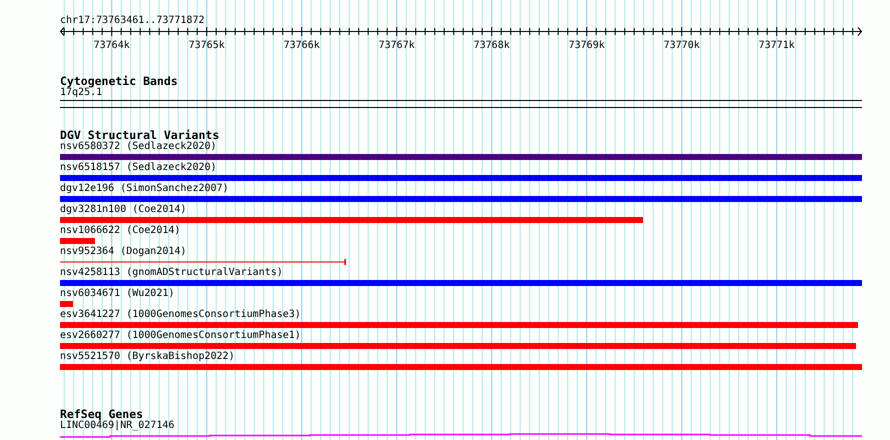  Describe the element at coordinates (147, 357) in the screenshot. I see `variant-label: nsv5521570 (ByrskaBishop2022)` at that location.